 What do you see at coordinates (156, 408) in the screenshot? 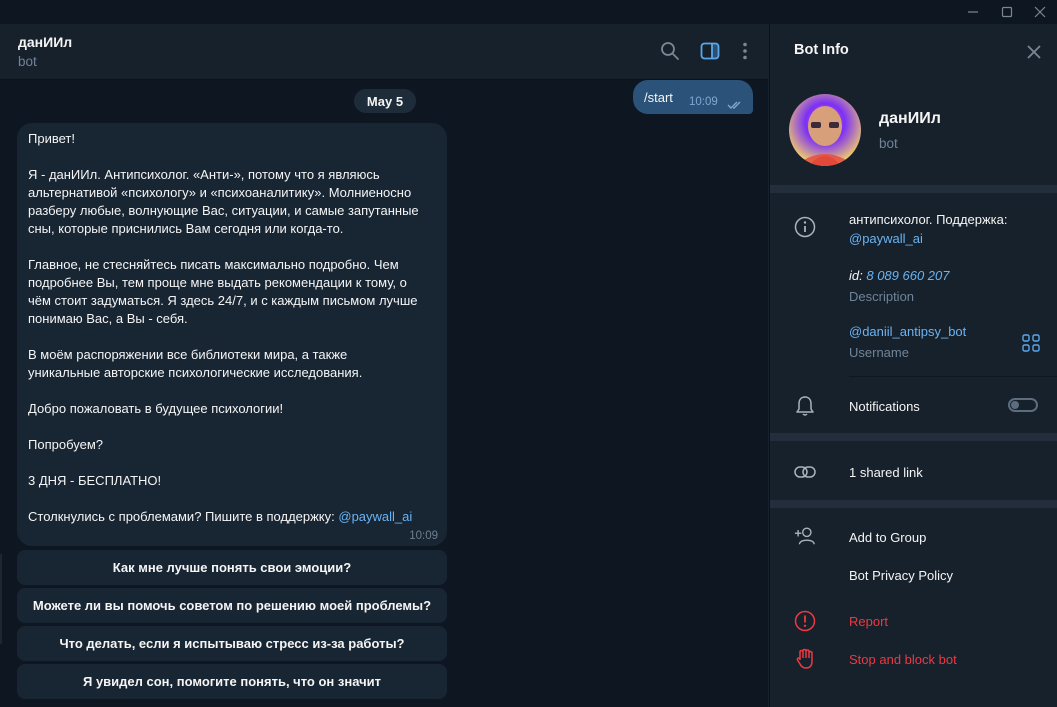
I see `message-line: Добро пожаловать в будущее психологии!` at bounding box center [156, 408].